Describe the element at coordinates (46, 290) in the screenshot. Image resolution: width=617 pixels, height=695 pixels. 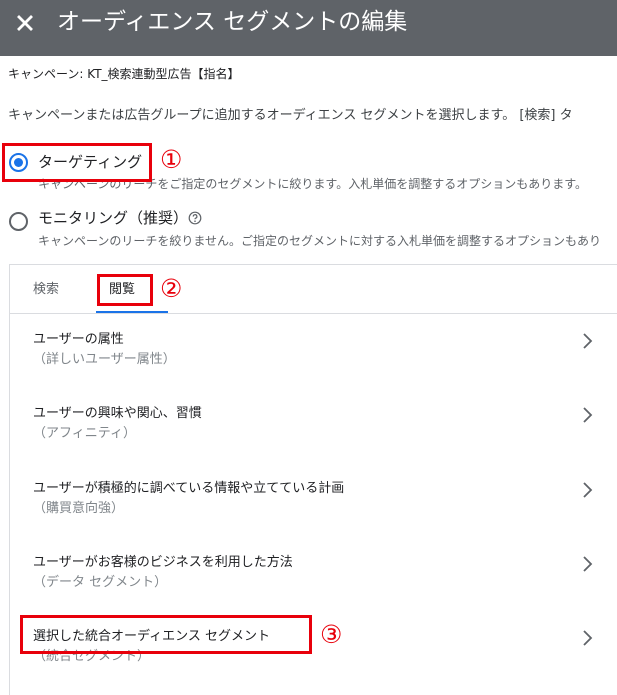
I see `tab-search: 検索` at that location.